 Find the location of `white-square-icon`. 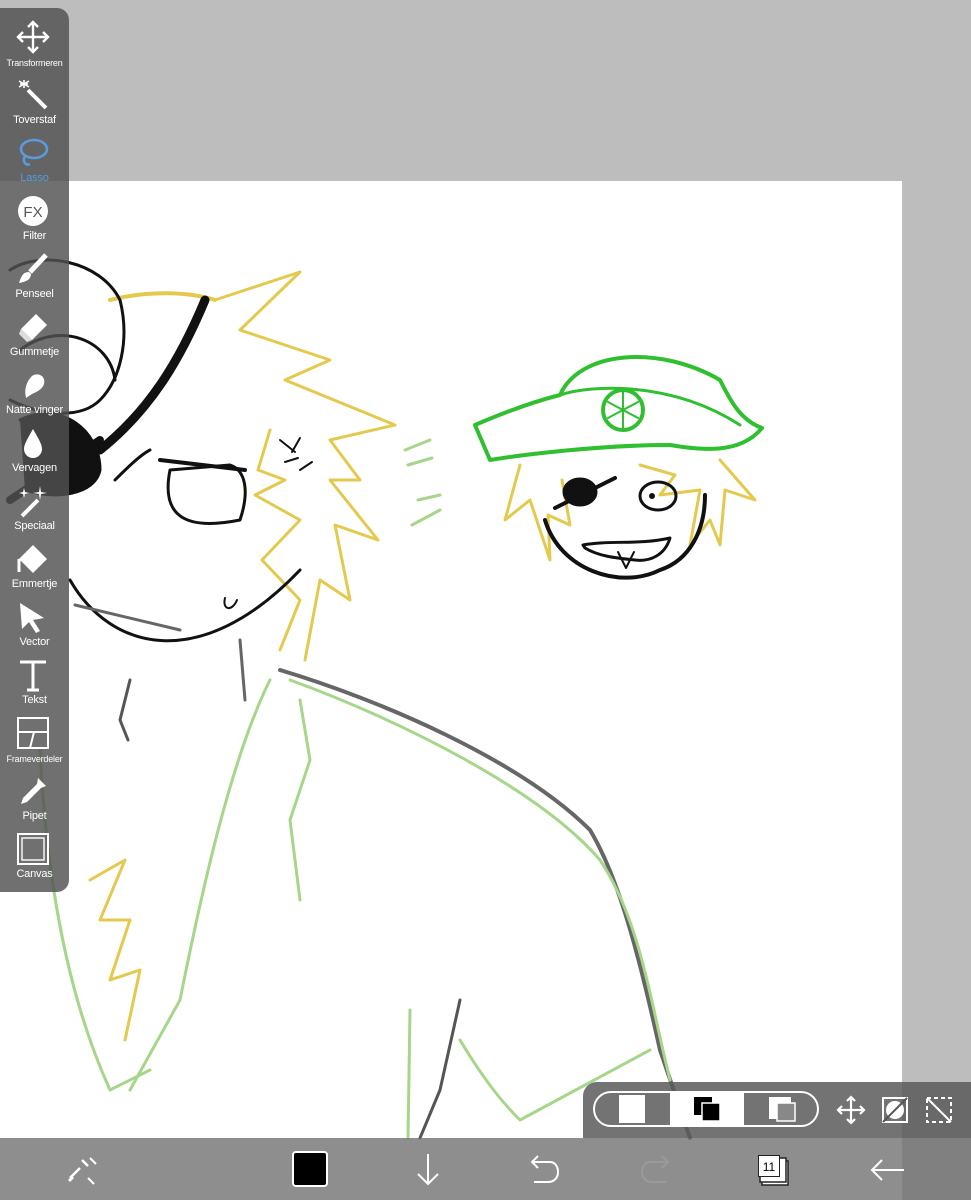

white-square-icon is located at coordinates (632, 1109).